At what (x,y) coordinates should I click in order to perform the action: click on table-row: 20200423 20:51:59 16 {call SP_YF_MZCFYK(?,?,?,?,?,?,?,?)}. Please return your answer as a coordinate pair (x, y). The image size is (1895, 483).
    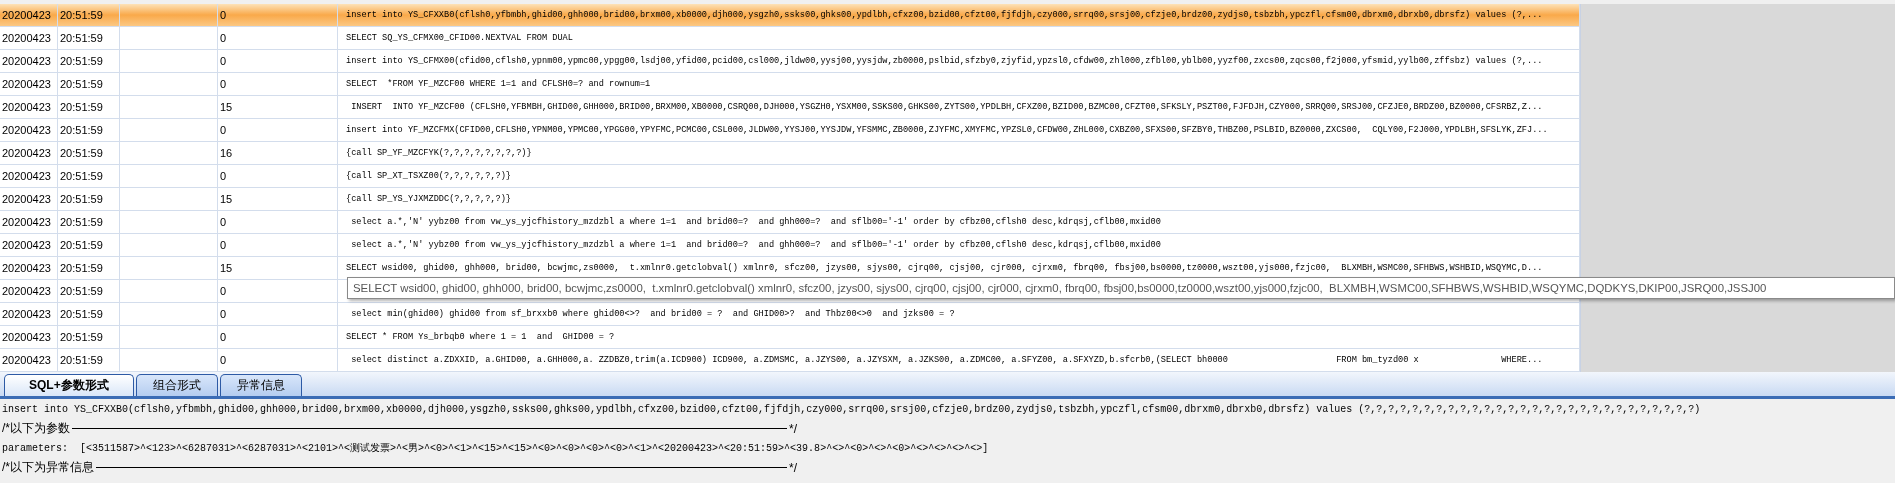
    Looking at the image, I should click on (790, 153).